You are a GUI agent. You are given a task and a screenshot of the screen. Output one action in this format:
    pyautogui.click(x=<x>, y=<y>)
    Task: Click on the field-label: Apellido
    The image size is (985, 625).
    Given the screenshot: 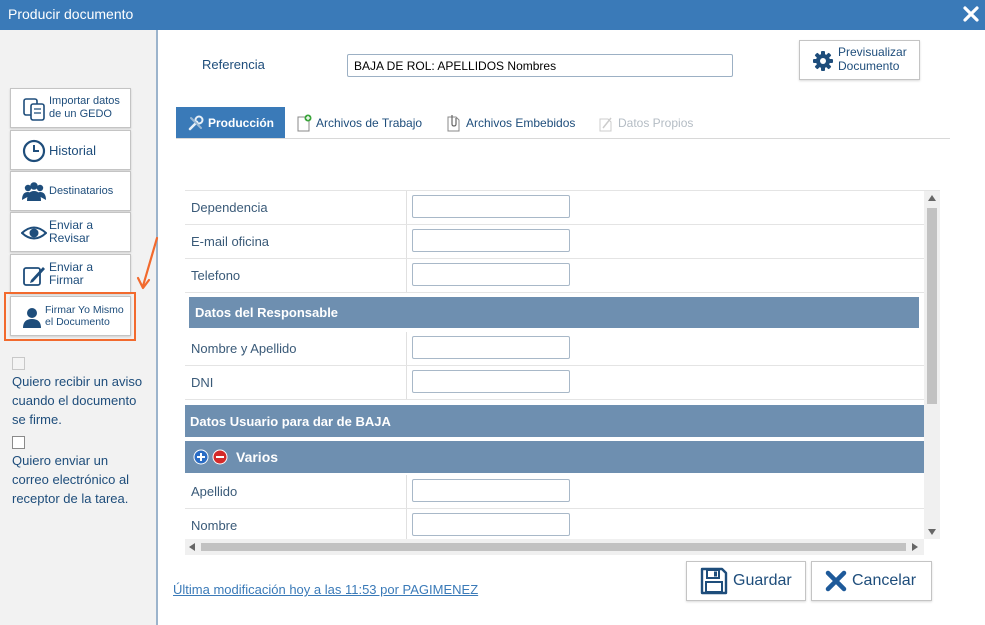 What is the action you would take?
    pyautogui.click(x=214, y=491)
    